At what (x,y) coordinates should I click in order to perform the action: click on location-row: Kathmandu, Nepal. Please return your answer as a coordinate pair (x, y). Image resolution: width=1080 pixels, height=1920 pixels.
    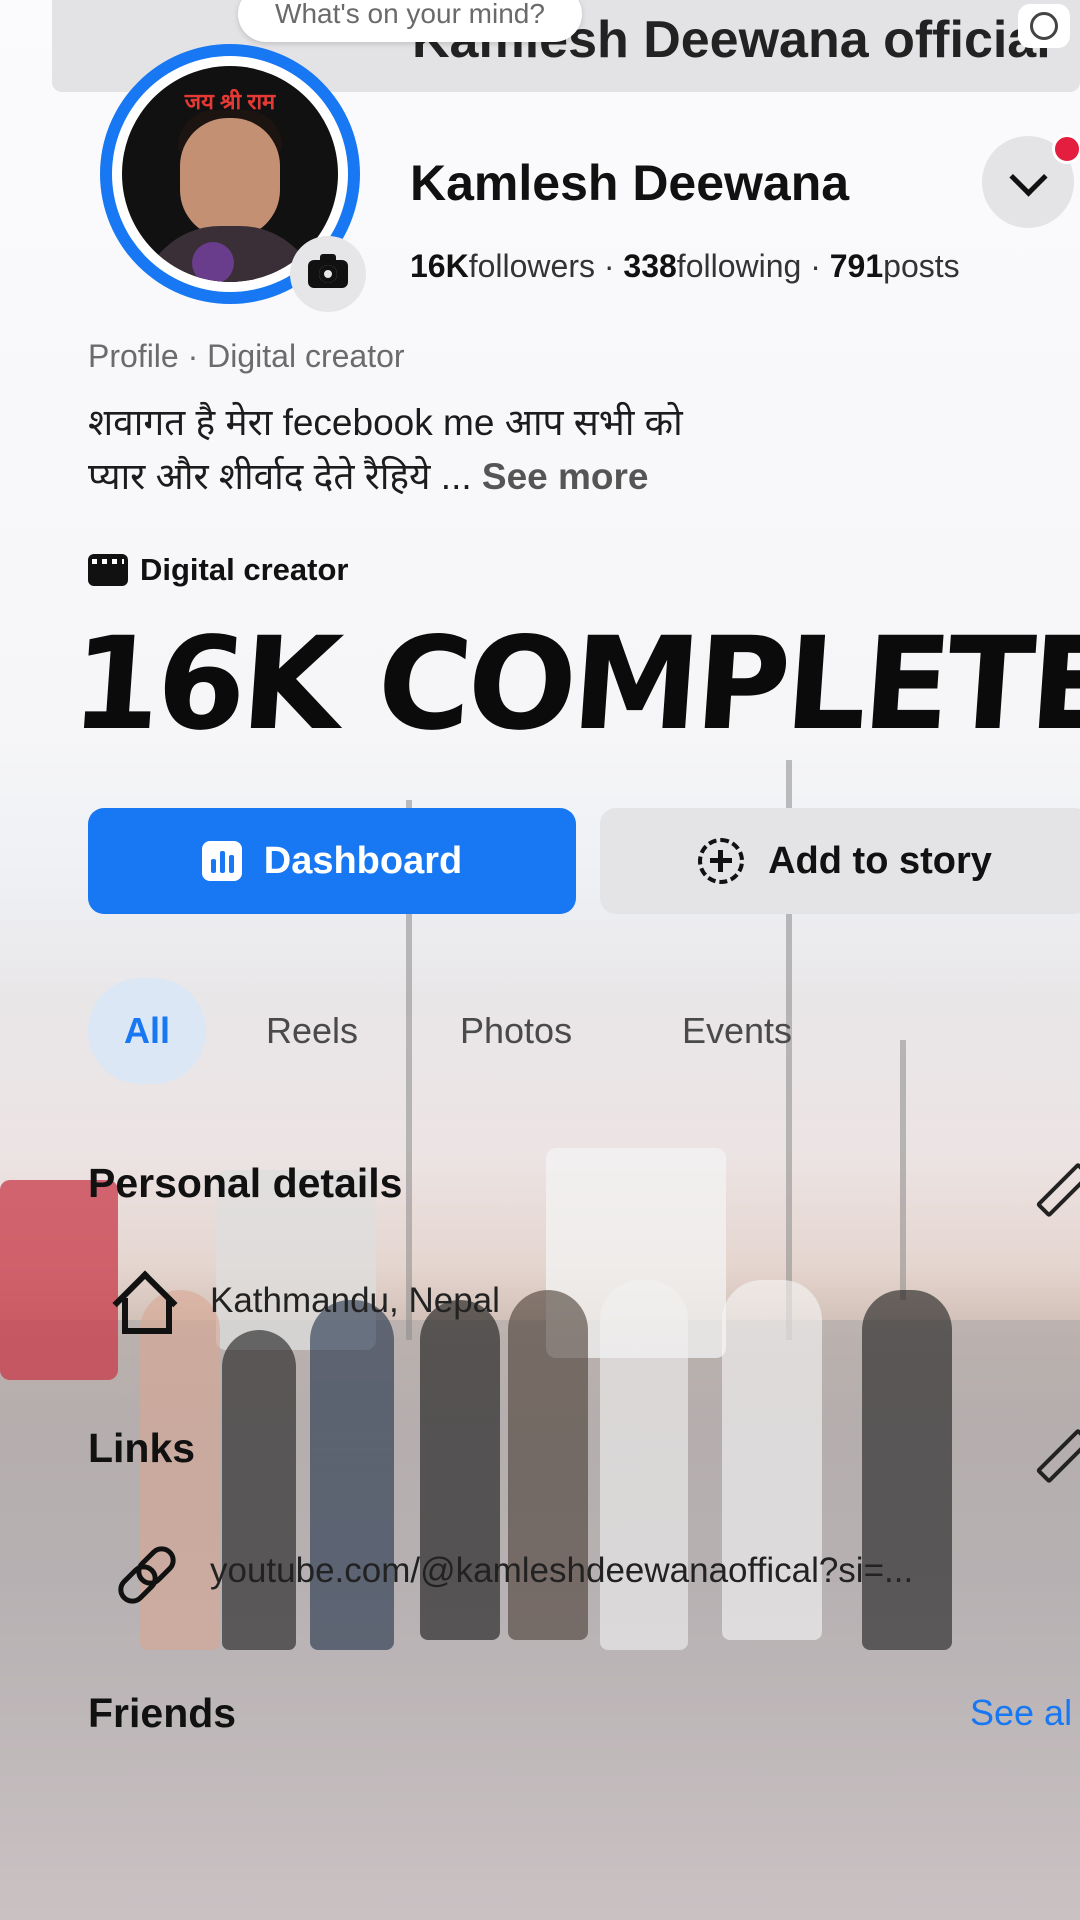
    Looking at the image, I should click on (306, 1303).